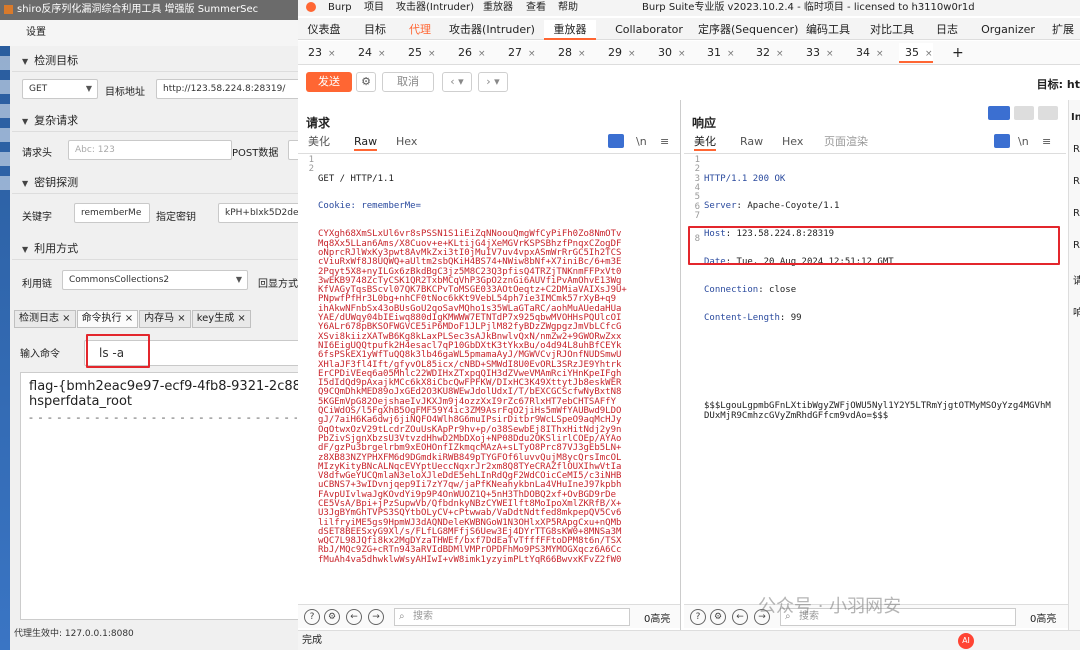 Image resolution: width=1080 pixels, height=650 pixels. I want to click on cancel-button: 取消, so click(408, 82).